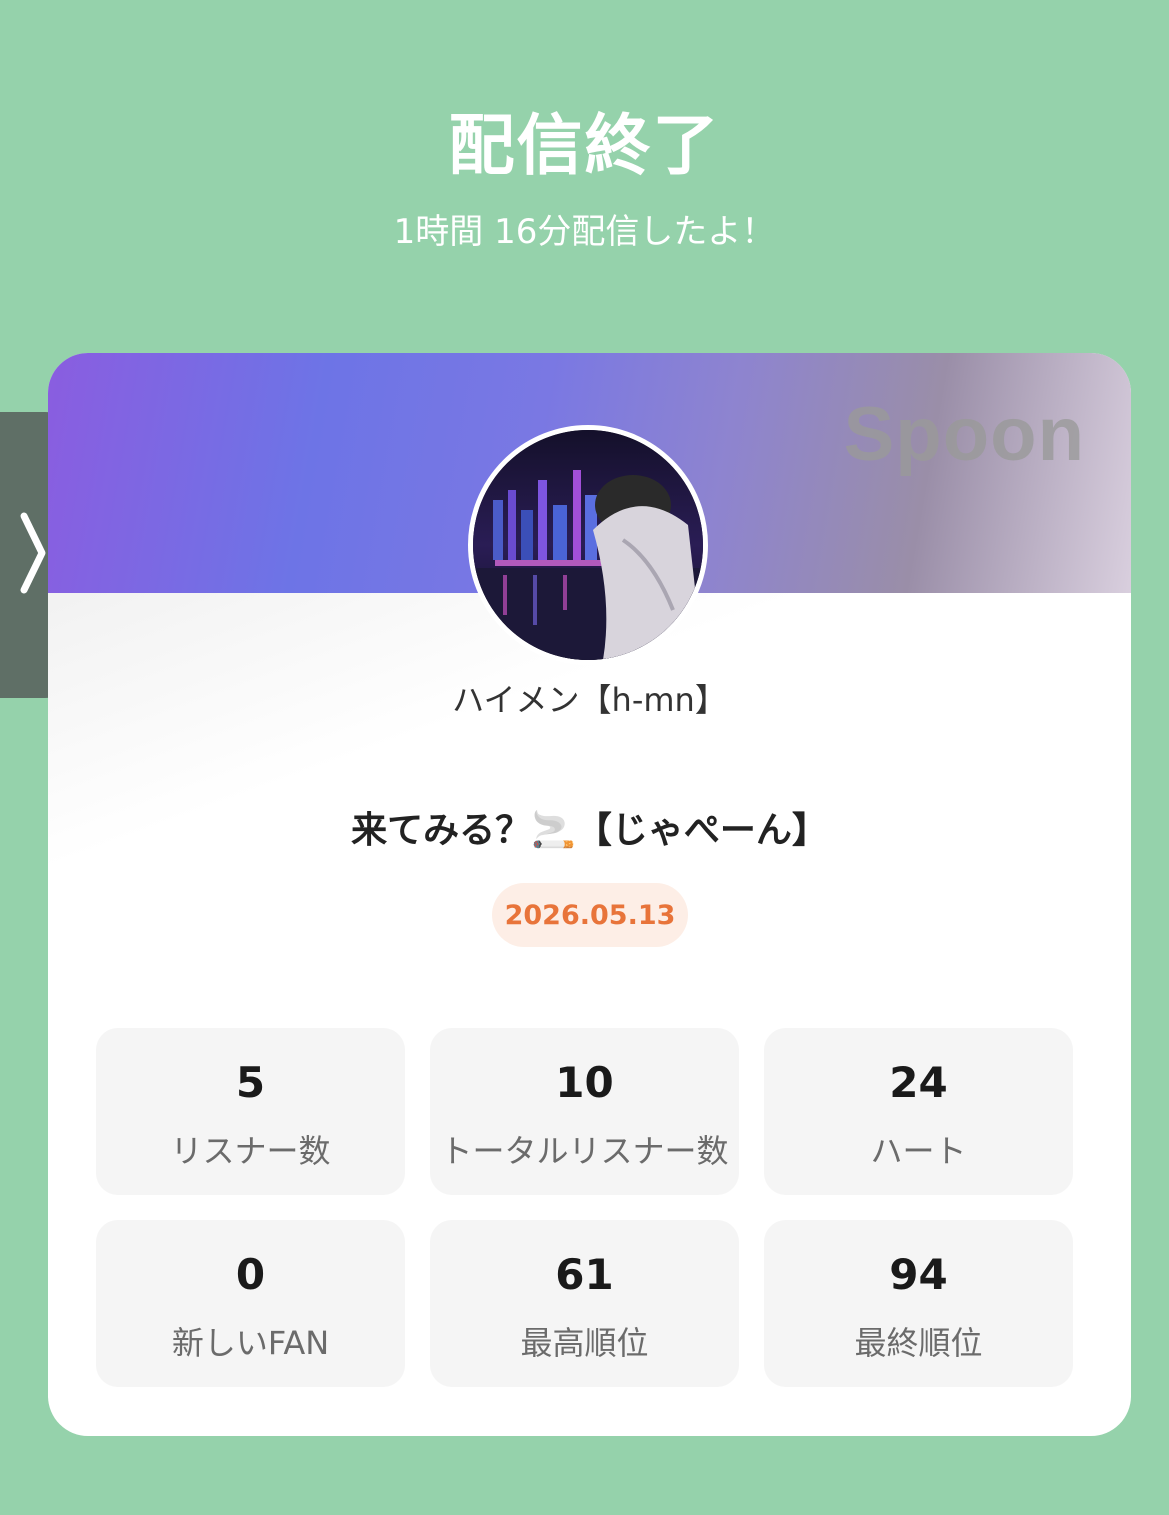  I want to click on stat-hearts: 24 ハート, so click(918, 1111).